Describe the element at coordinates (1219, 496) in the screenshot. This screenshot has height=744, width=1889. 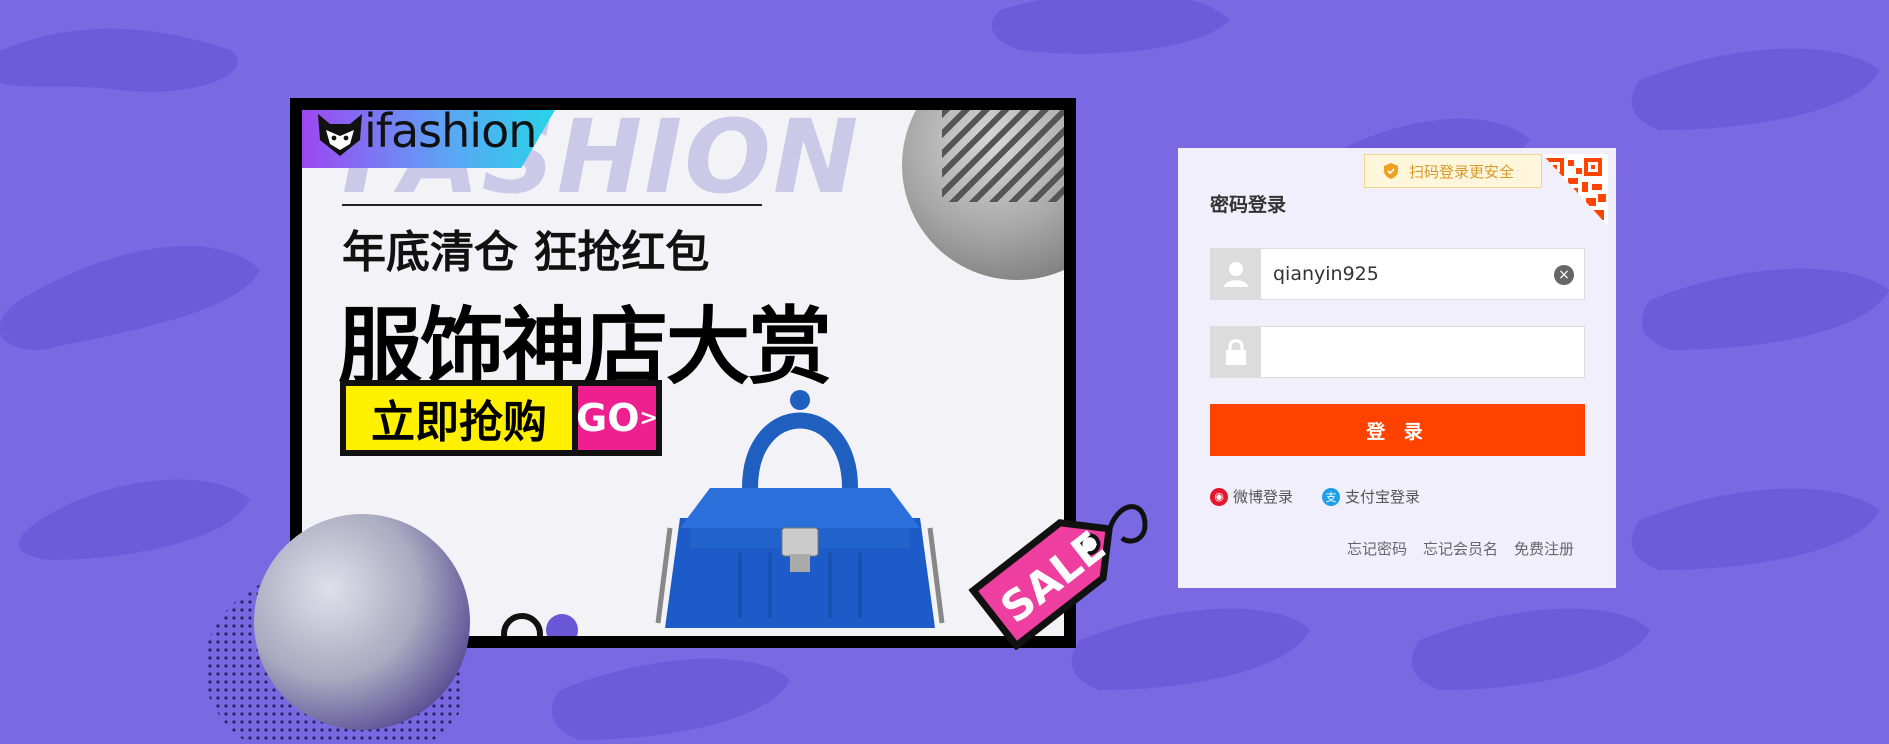
I see `weibo-icon: ◉` at that location.